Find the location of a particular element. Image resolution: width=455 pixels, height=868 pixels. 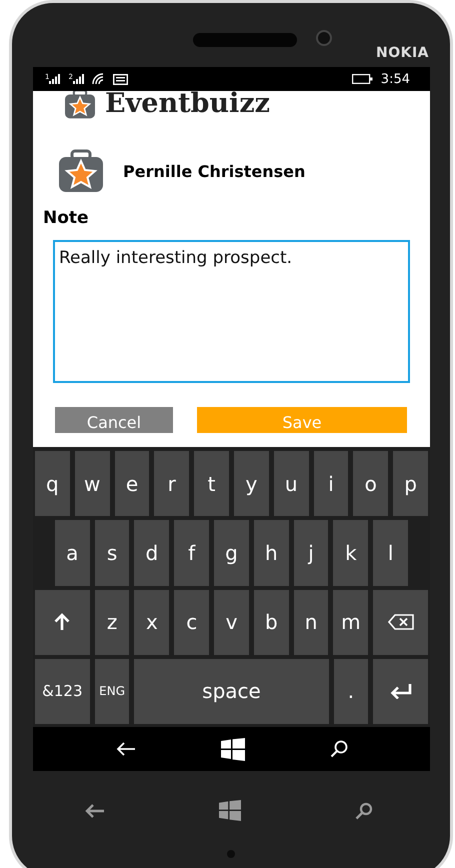

arrow-up-icon is located at coordinates (62, 622).